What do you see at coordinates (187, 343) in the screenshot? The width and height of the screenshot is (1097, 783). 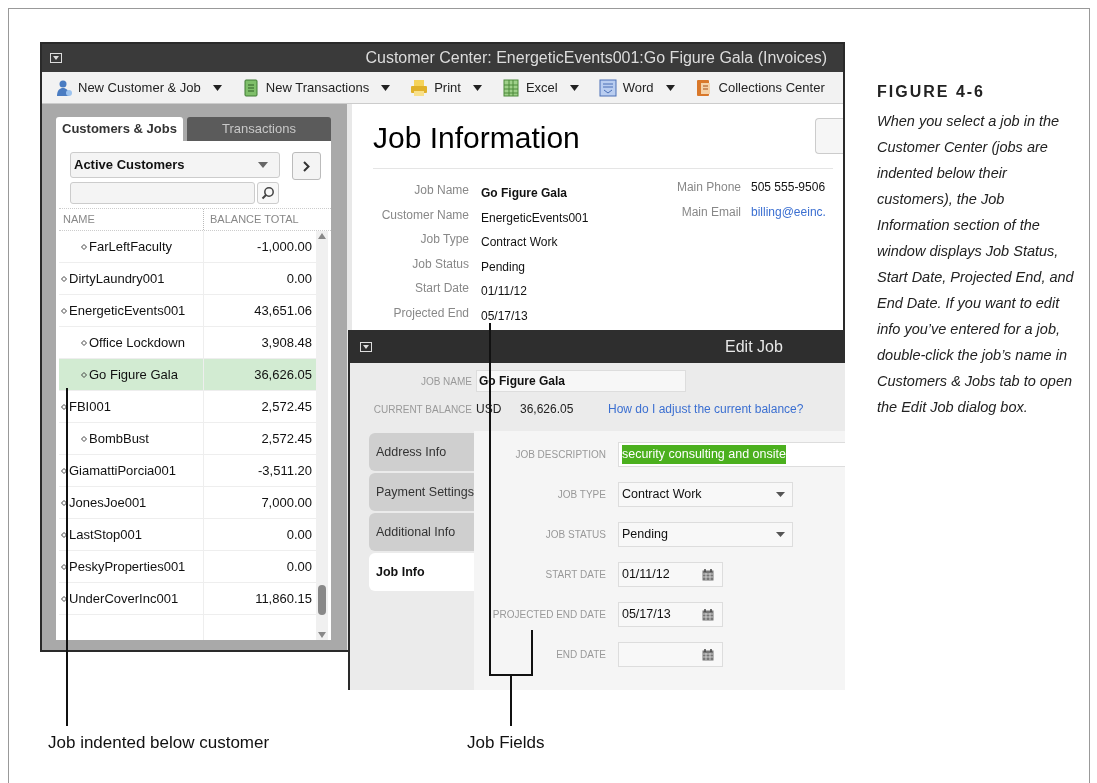 I see `list-row: Office Lockdown 3,908.48` at bounding box center [187, 343].